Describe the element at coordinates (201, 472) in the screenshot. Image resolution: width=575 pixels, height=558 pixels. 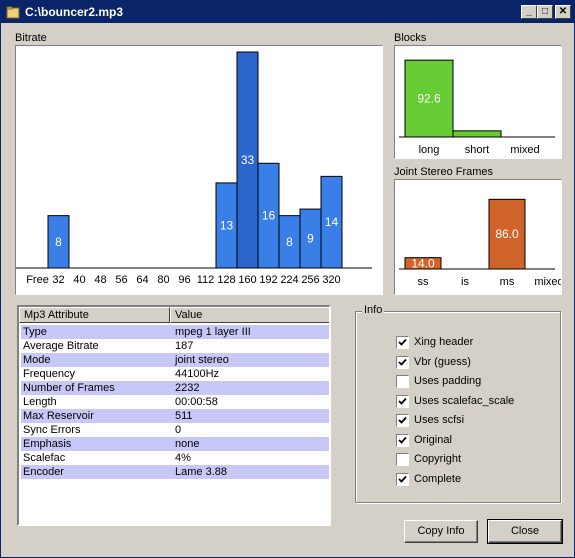
I see `attribute-value: Lame 3.88` at that location.